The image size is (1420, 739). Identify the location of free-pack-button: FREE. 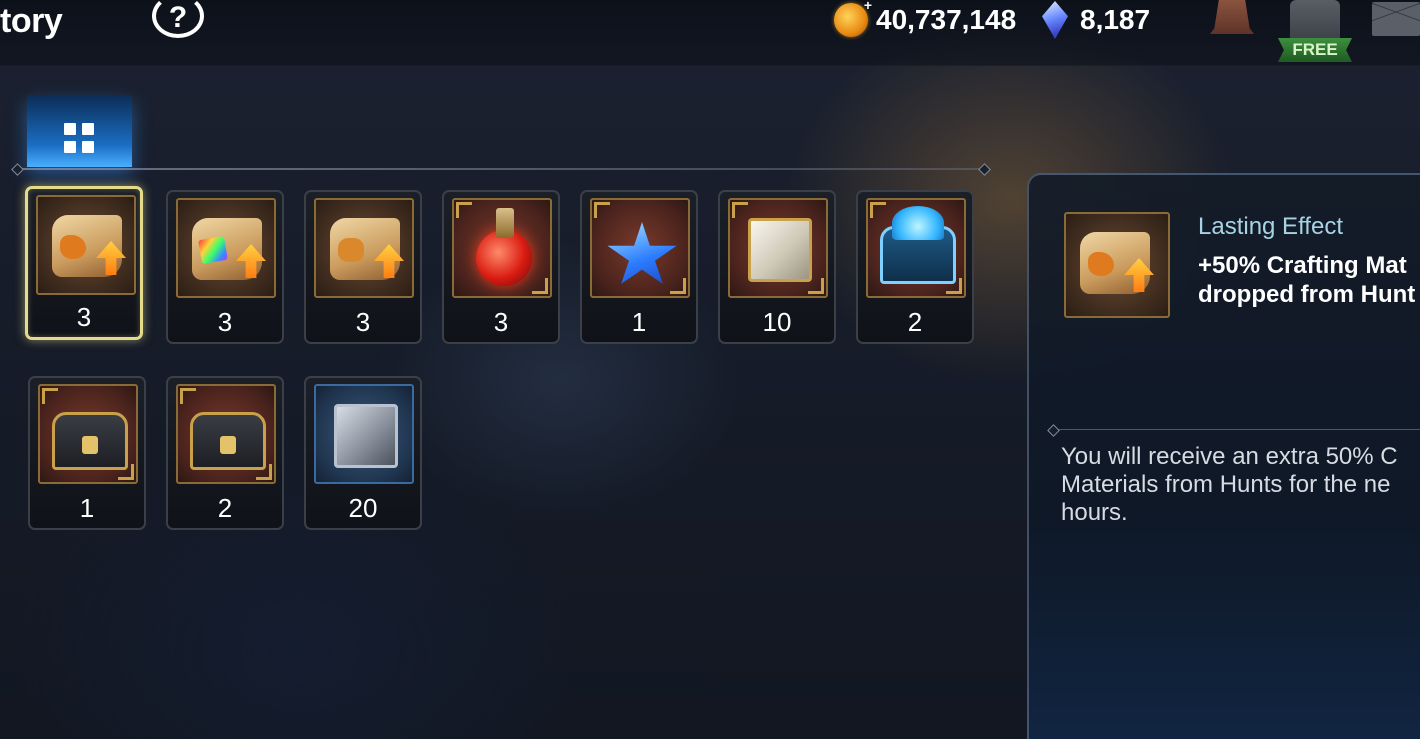
(1315, 32).